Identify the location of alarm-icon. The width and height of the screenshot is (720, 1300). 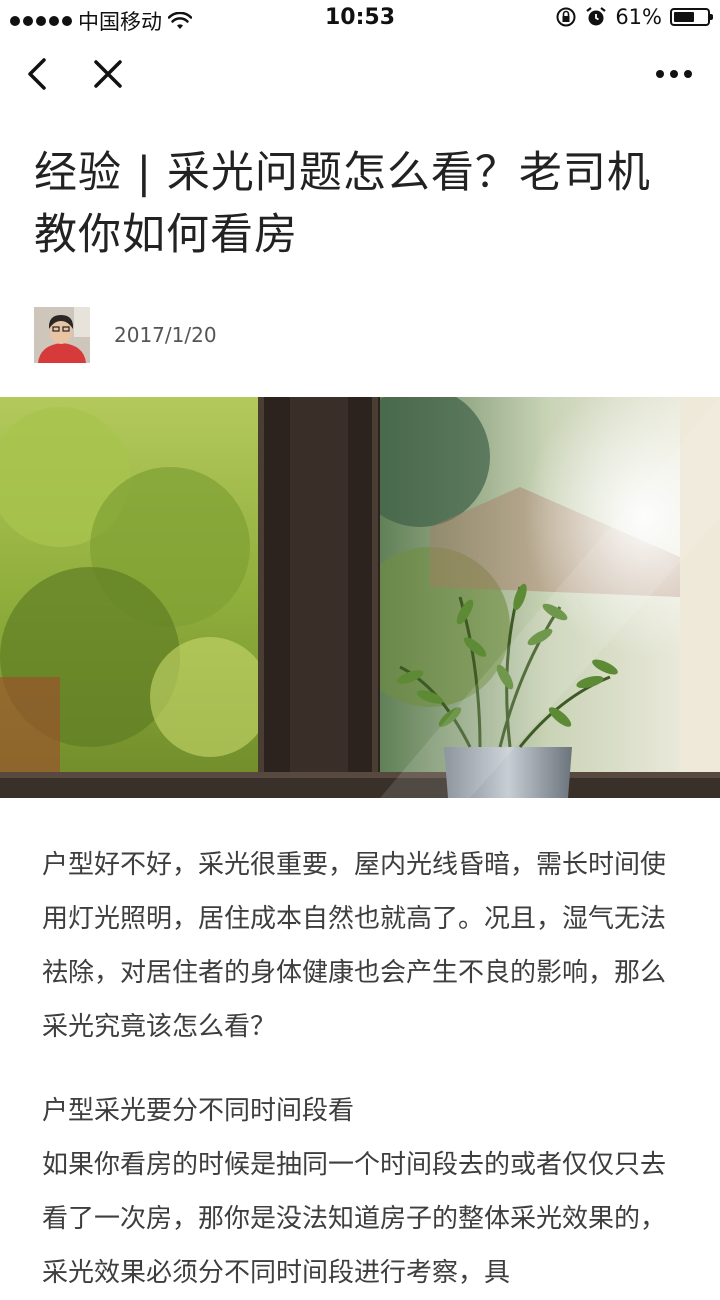
(596, 16).